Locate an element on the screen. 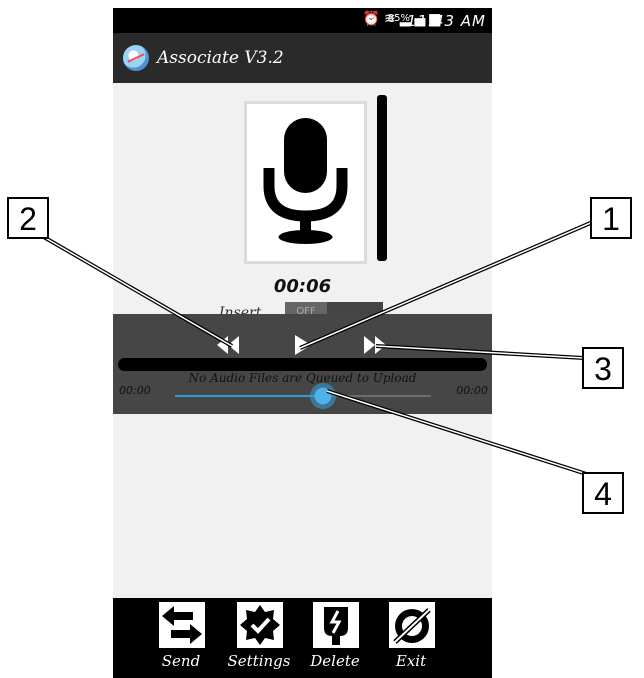 The image size is (644, 678). callout-1: 1 is located at coordinates (611, 218).